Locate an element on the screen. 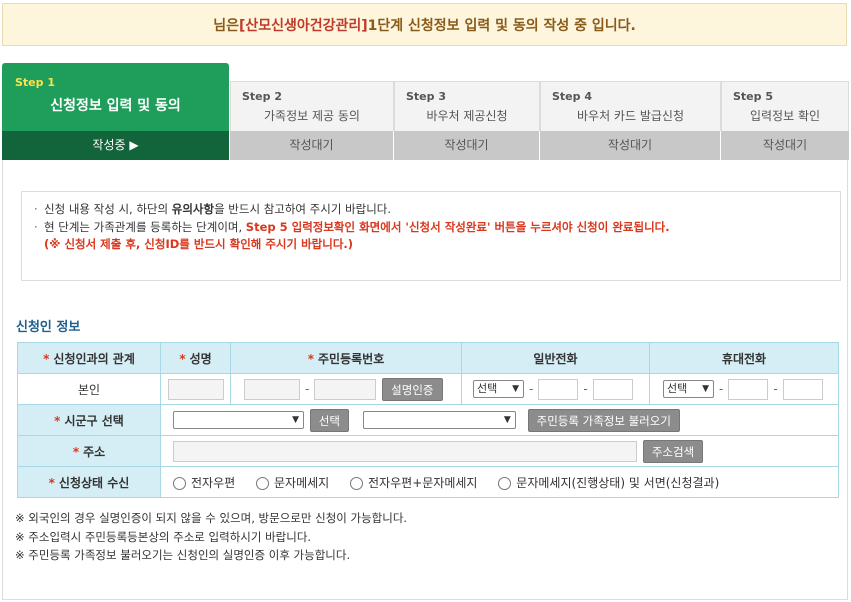 The image size is (851, 602). banner-app-name: [산모신생아건강관리] is located at coordinates (303, 25).